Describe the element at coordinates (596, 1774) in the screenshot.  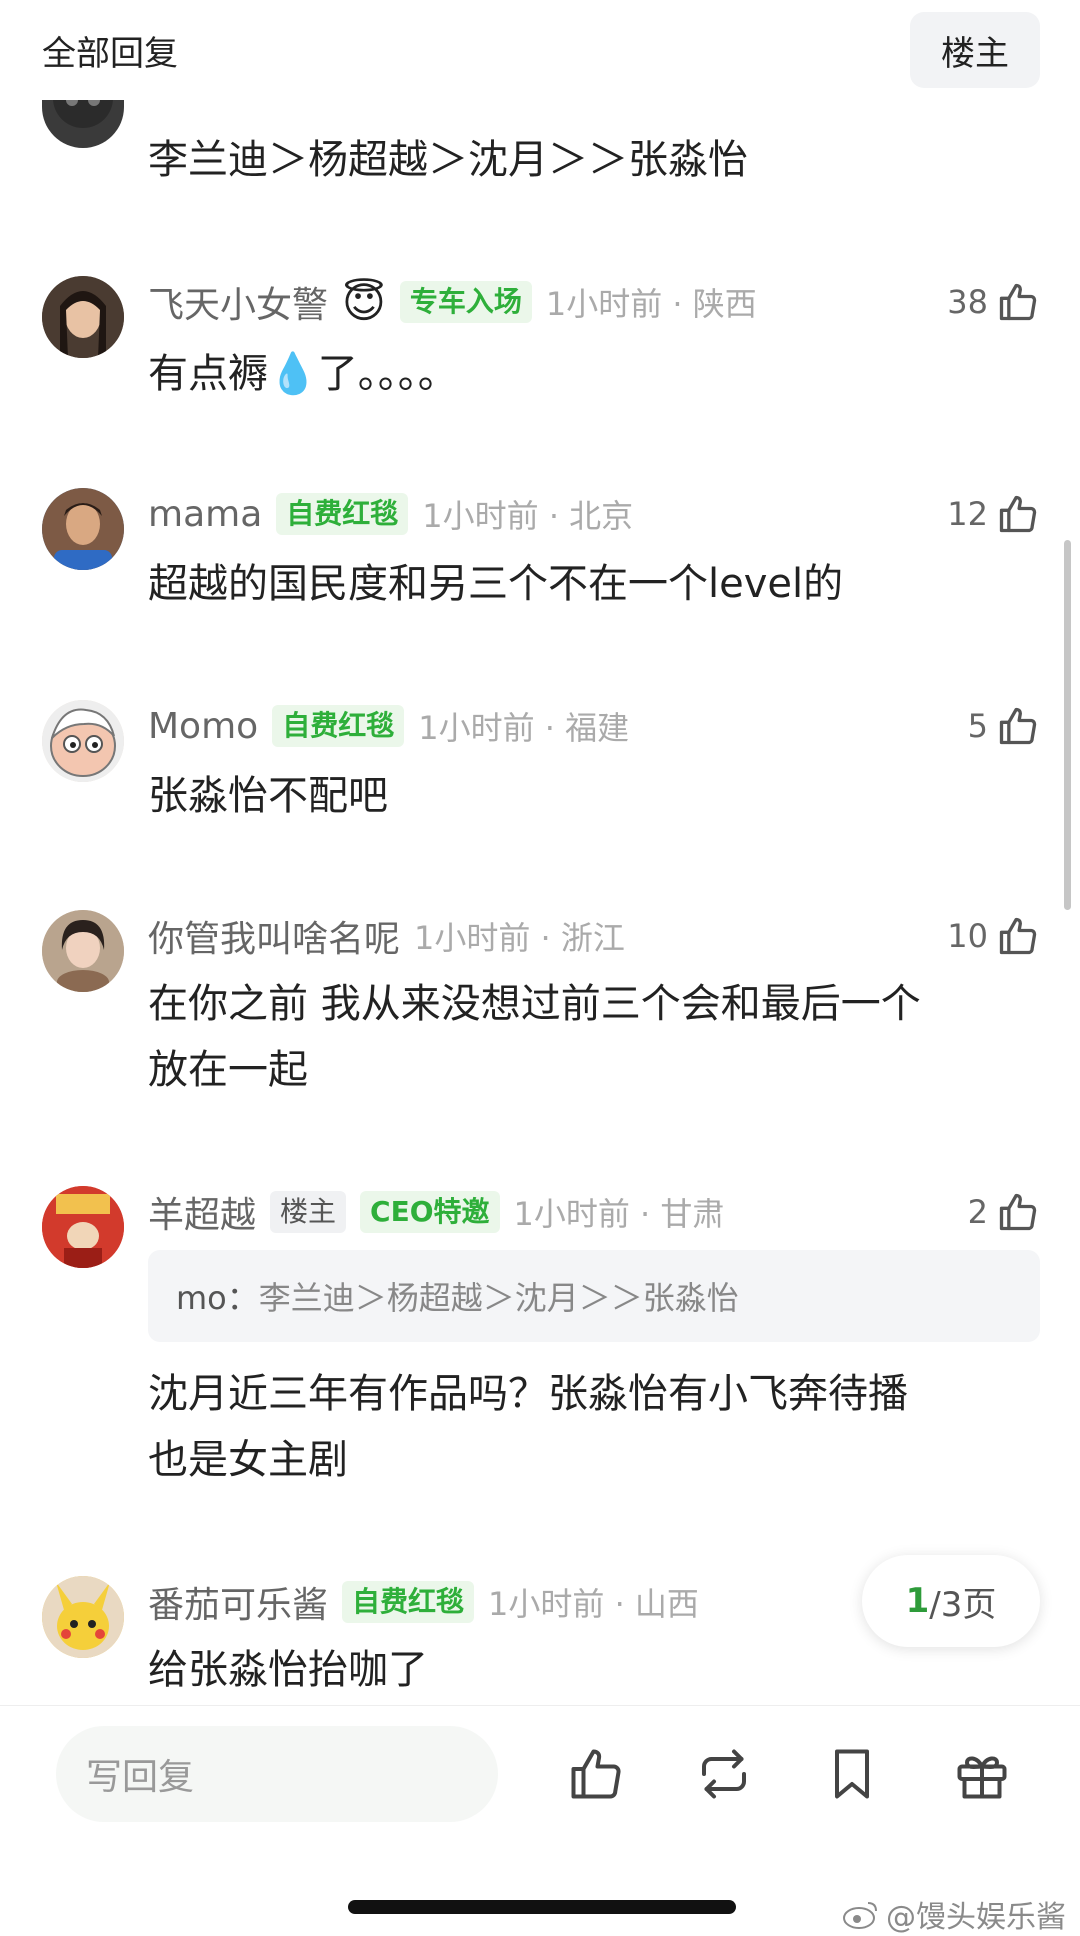
I see `like-icon` at that location.